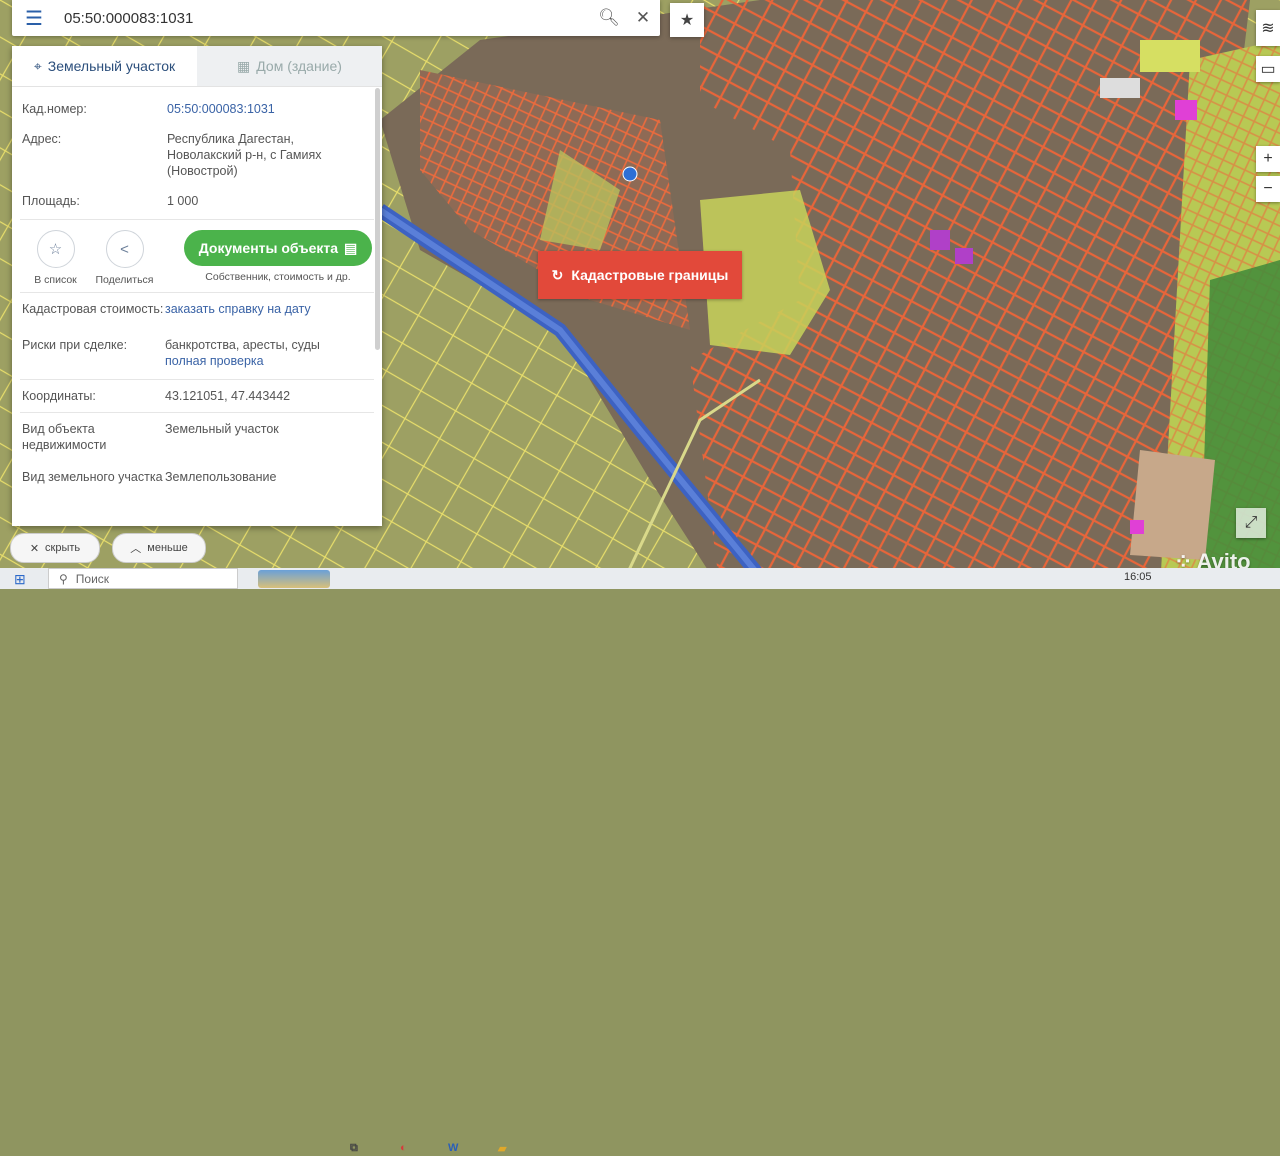  I want to click on cost-link: заказать справку на дату, so click(268, 309).